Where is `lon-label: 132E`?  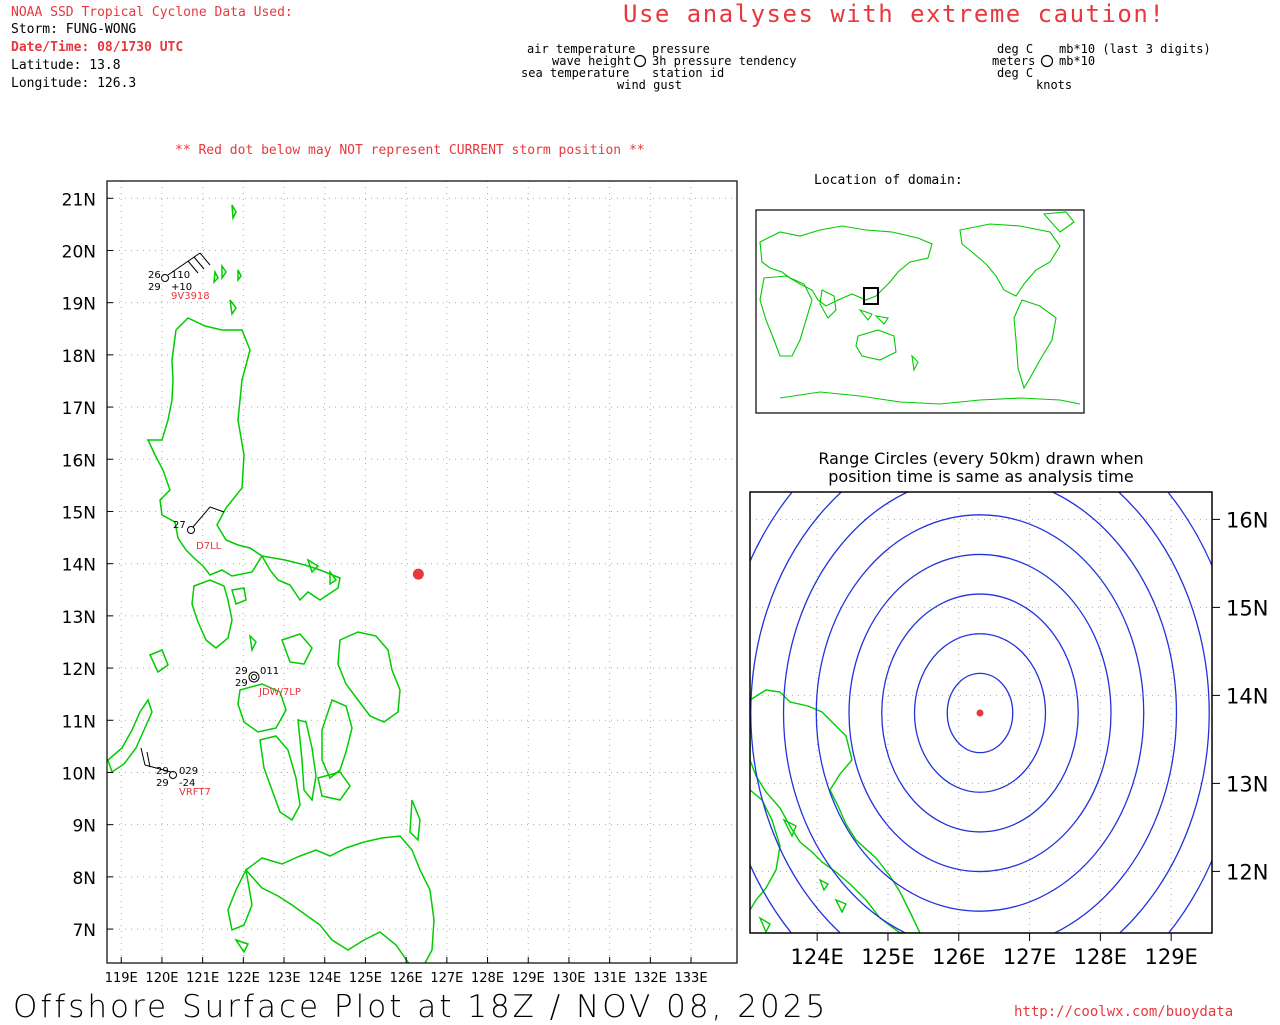
lon-label: 132E is located at coordinates (650, 978).